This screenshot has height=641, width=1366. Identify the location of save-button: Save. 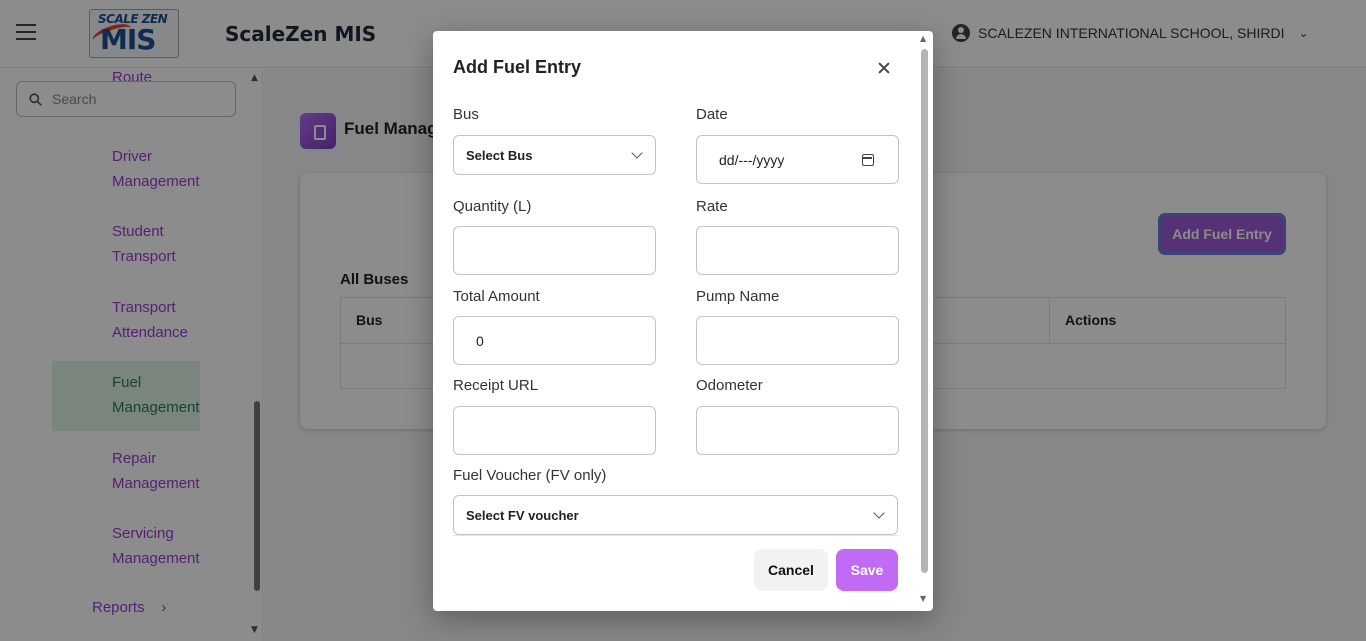
(867, 570).